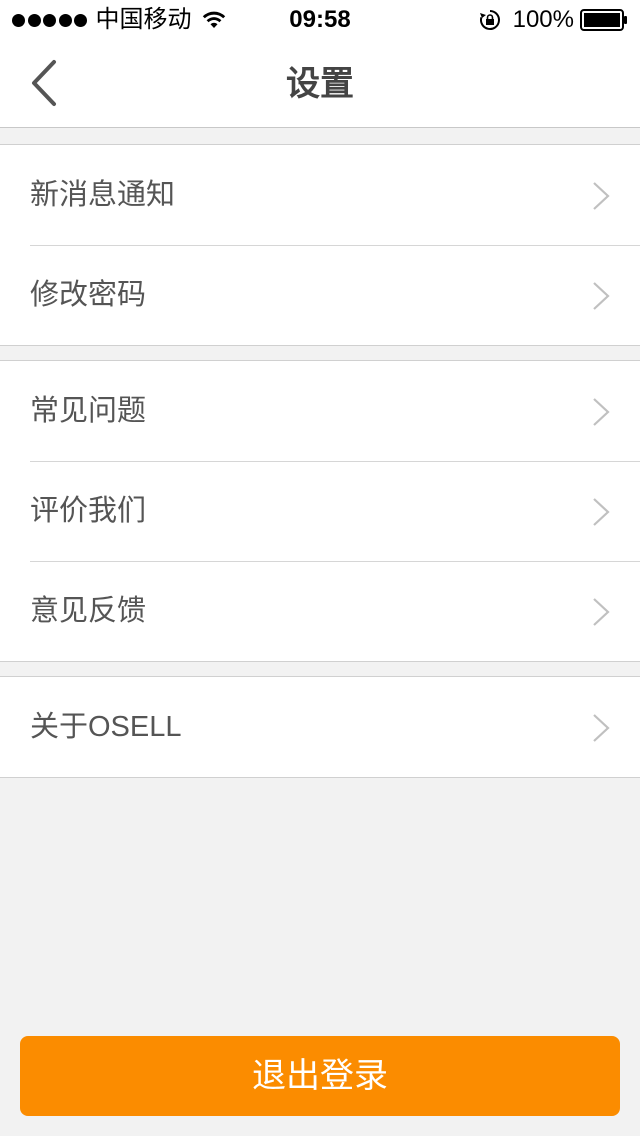 The width and height of the screenshot is (640, 1136). Describe the element at coordinates (489, 20) in the screenshot. I see `rotation-lock-icon` at that location.